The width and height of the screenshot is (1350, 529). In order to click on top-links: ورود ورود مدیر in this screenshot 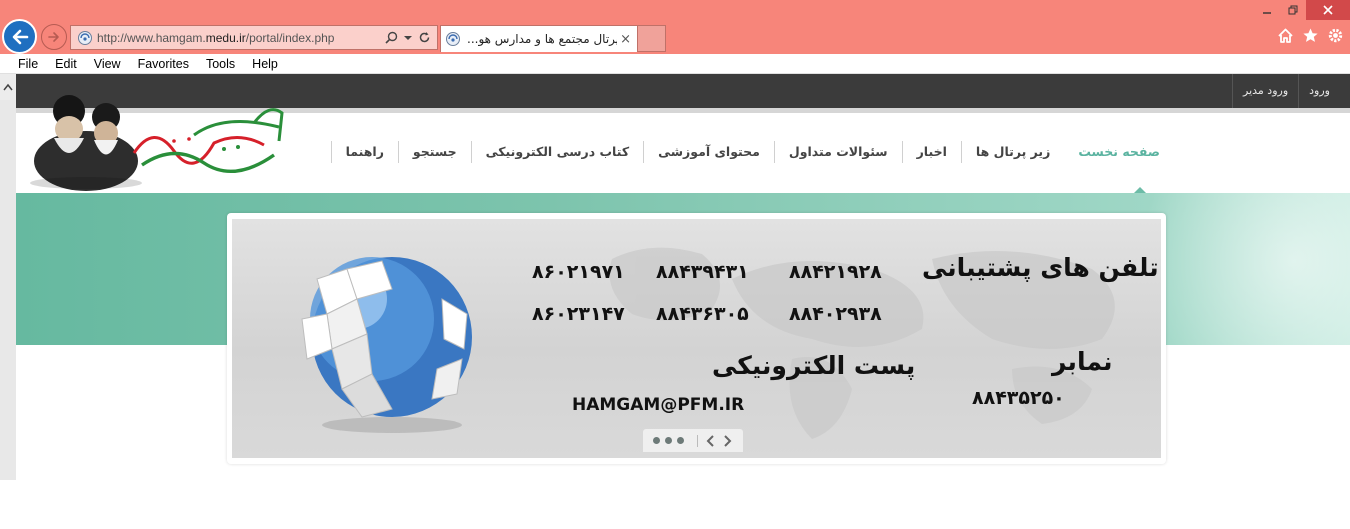, I will do `click(1286, 91)`.